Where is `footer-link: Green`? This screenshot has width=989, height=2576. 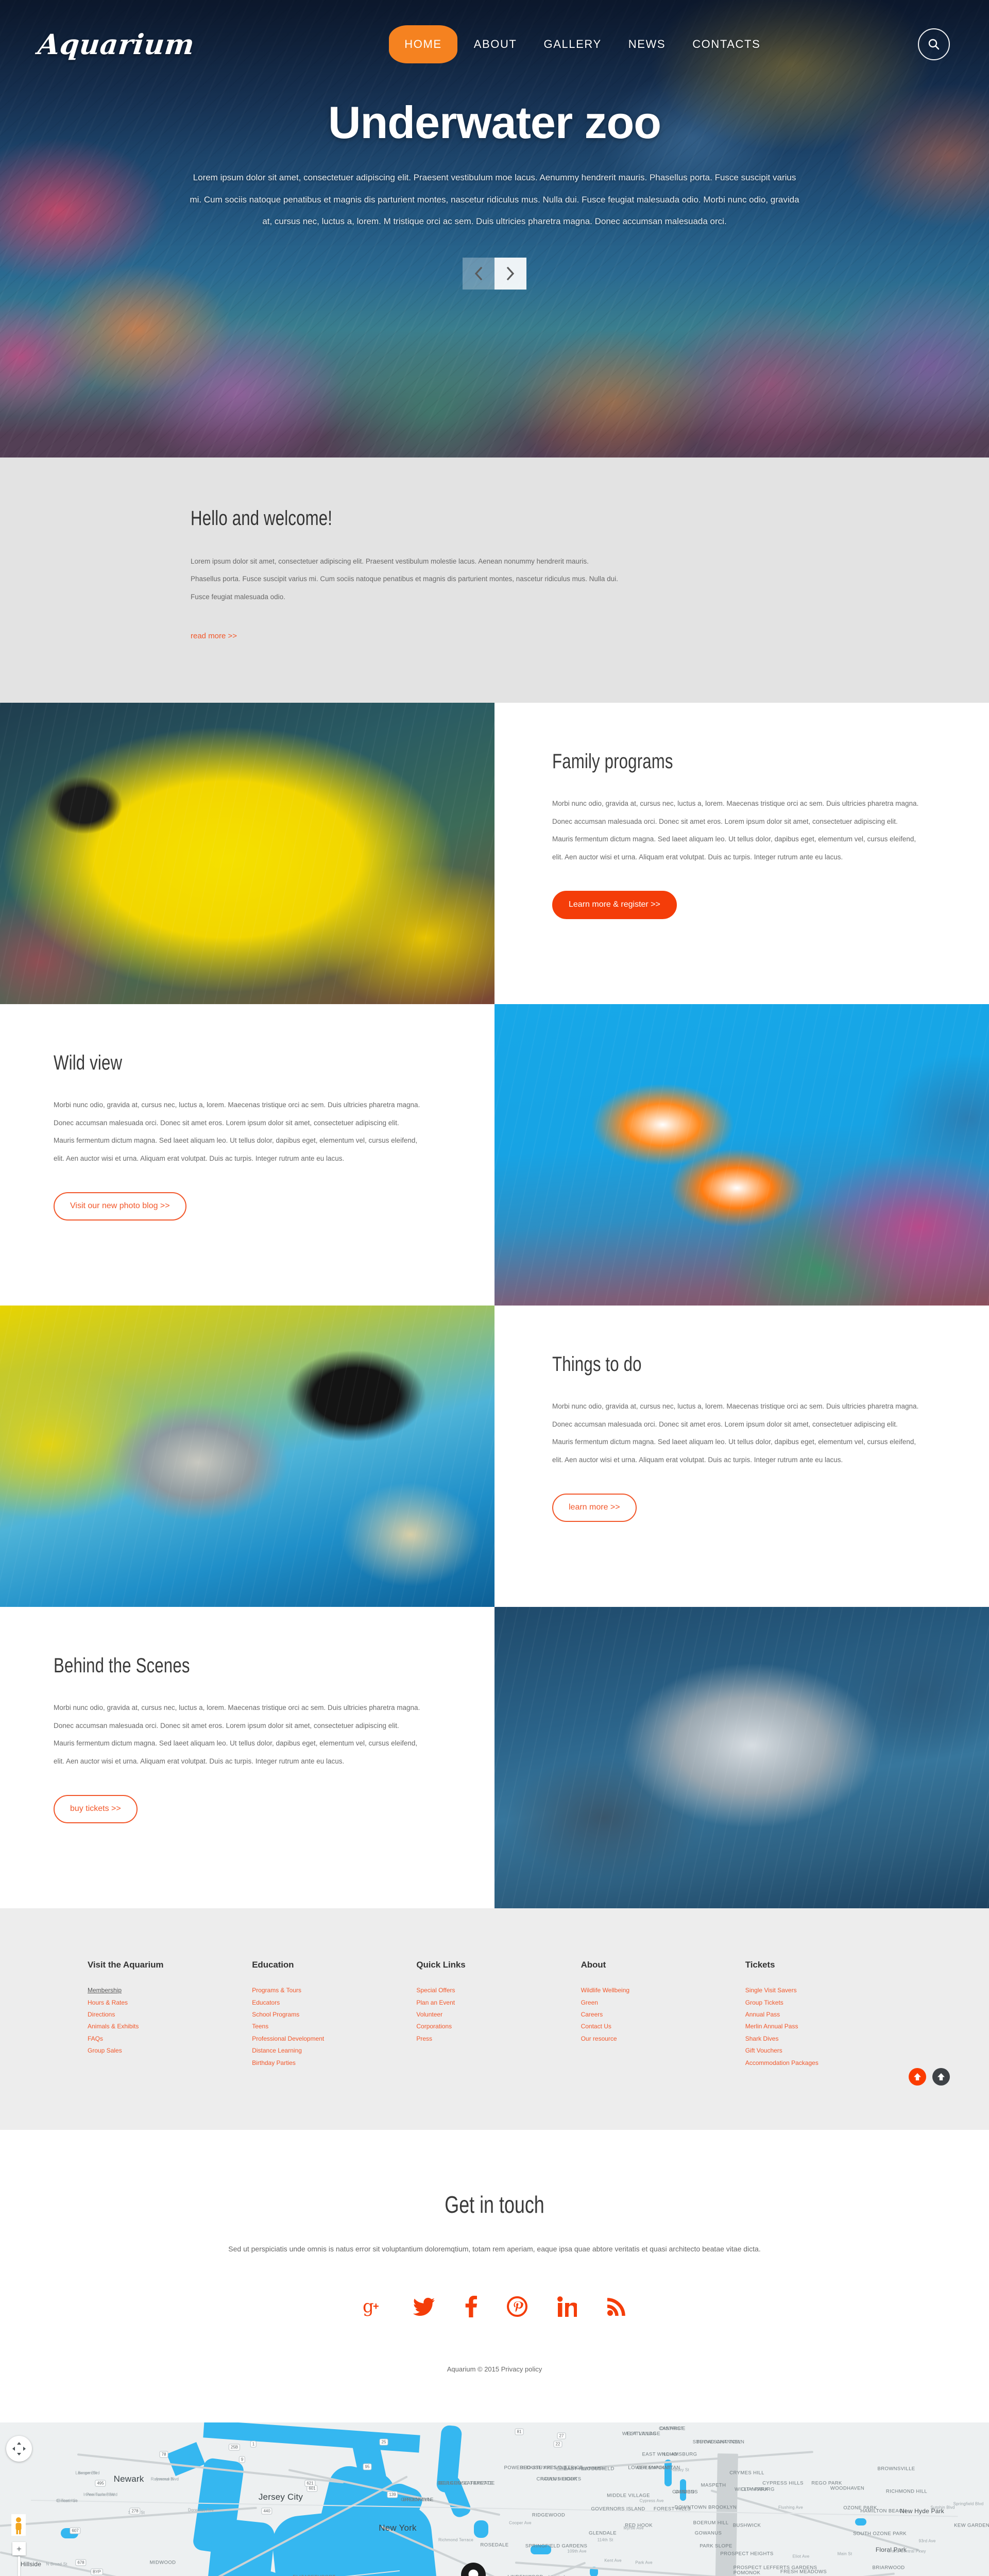
footer-link: Green is located at coordinates (663, 2003).